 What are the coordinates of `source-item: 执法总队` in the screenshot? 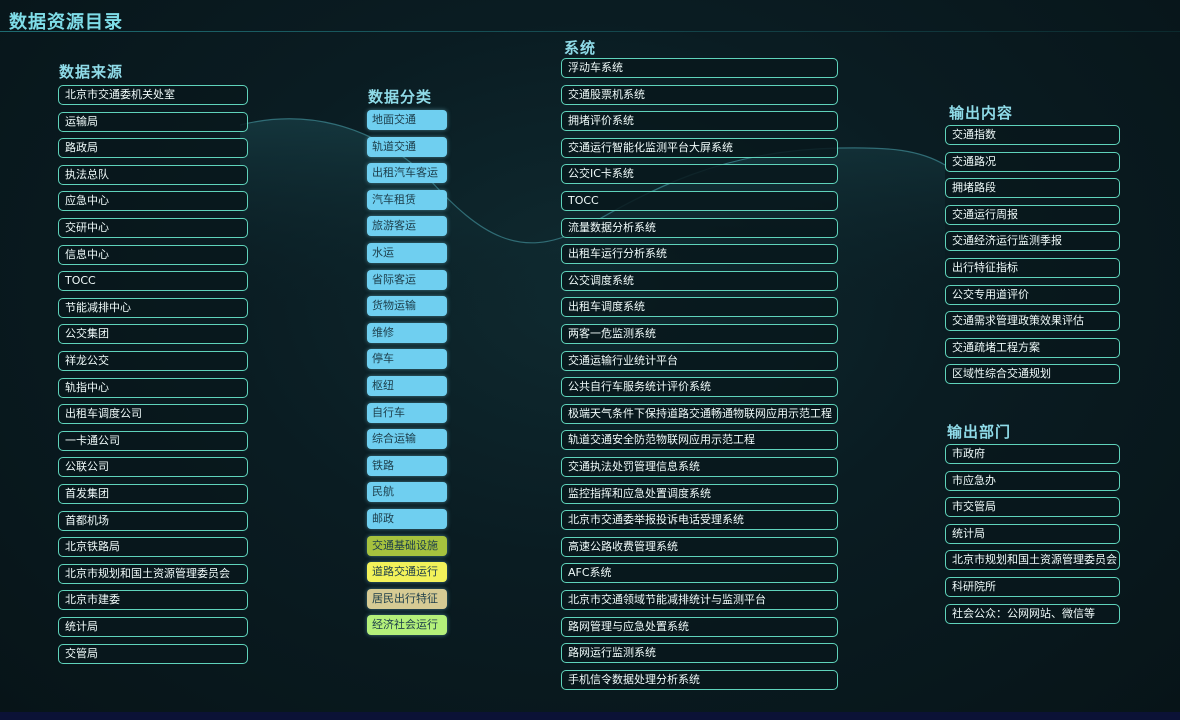 It's located at (153, 175).